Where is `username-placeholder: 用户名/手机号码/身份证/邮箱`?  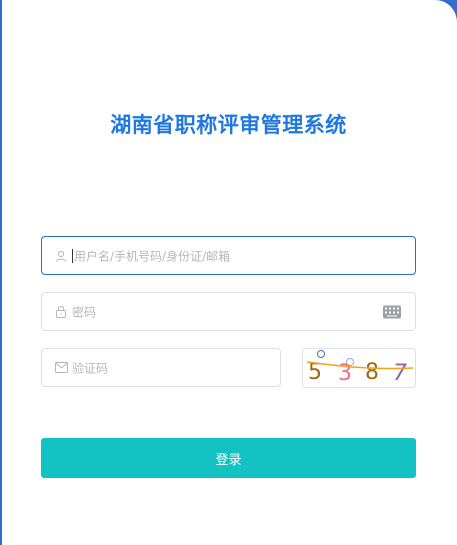 username-placeholder: 用户名/手机号码/身份证/邮箱 is located at coordinates (152, 256).